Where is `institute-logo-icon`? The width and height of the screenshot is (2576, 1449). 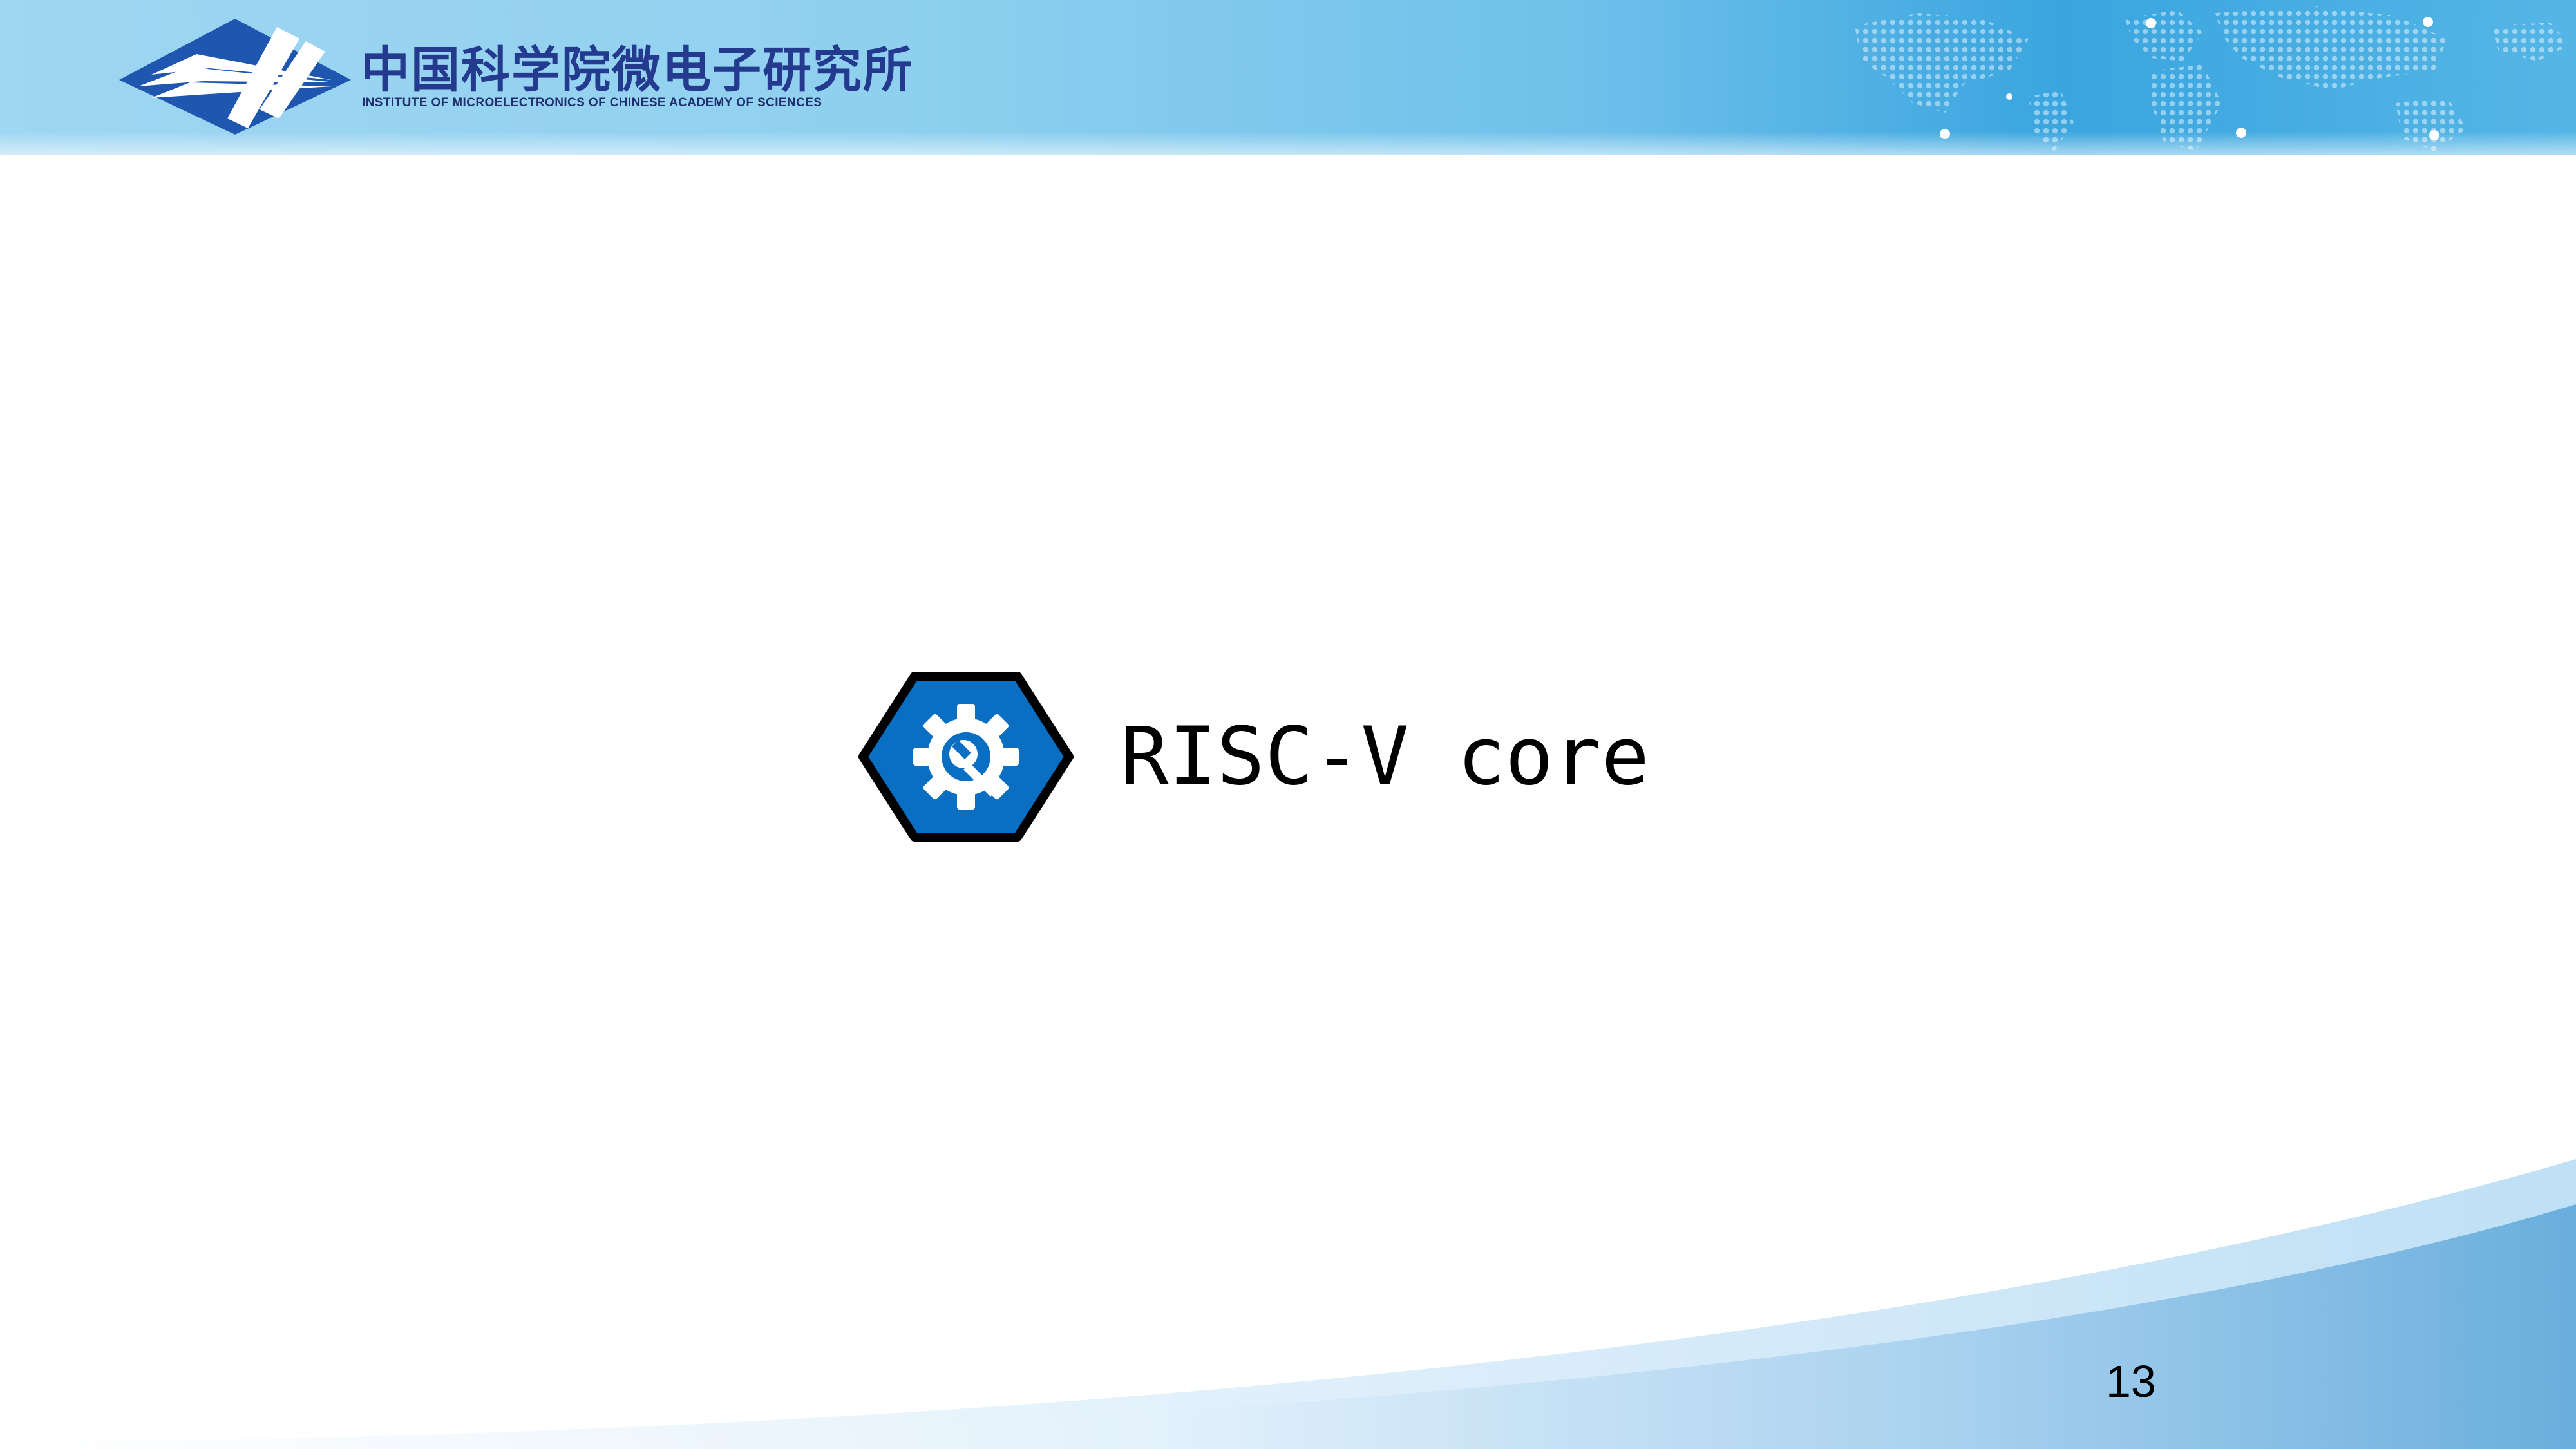 institute-logo-icon is located at coordinates (235, 77).